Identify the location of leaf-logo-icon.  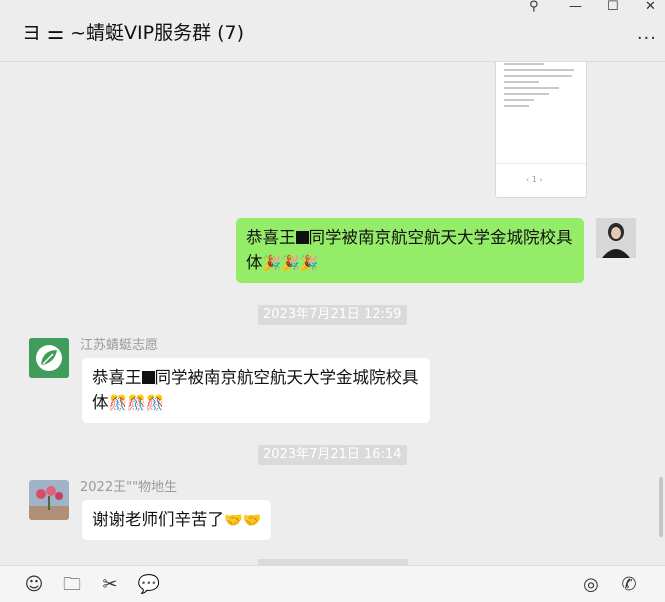
(49, 358).